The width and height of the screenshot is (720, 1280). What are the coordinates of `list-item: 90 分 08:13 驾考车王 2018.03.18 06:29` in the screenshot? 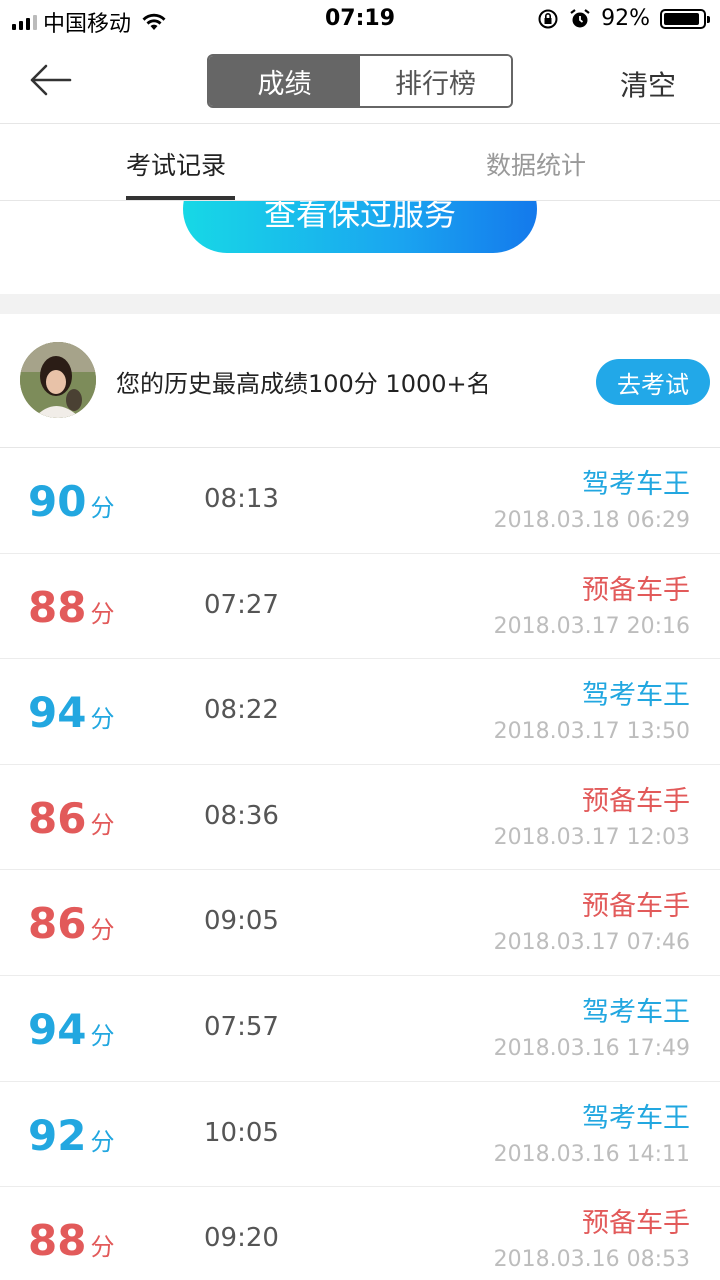 It's located at (360, 501).